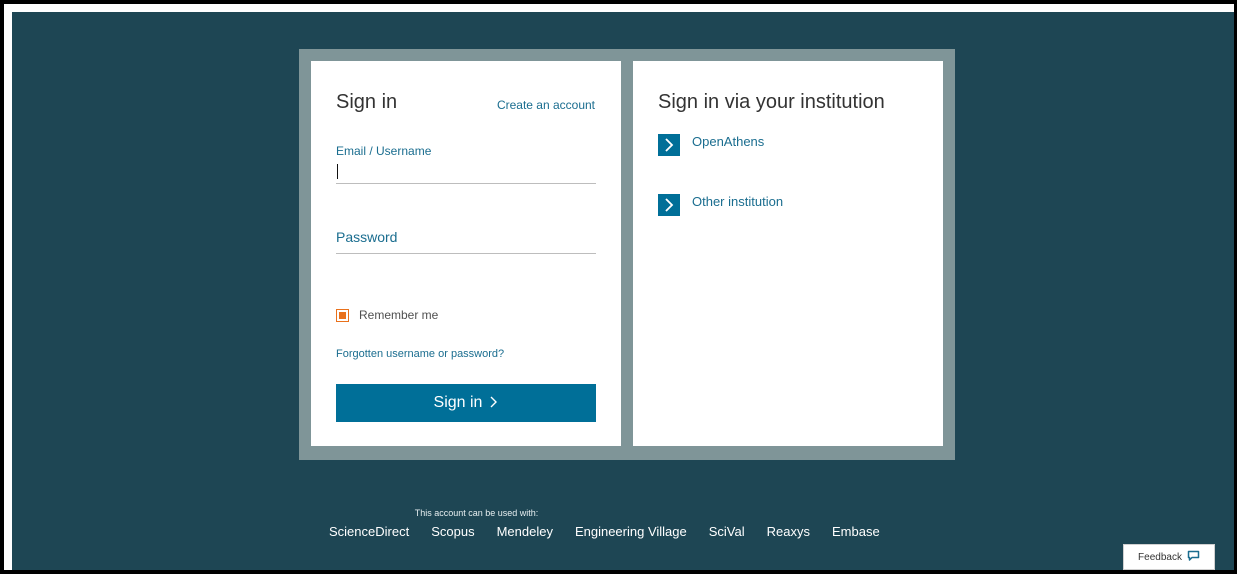  I want to click on signin-title: Sign in, so click(367, 102).